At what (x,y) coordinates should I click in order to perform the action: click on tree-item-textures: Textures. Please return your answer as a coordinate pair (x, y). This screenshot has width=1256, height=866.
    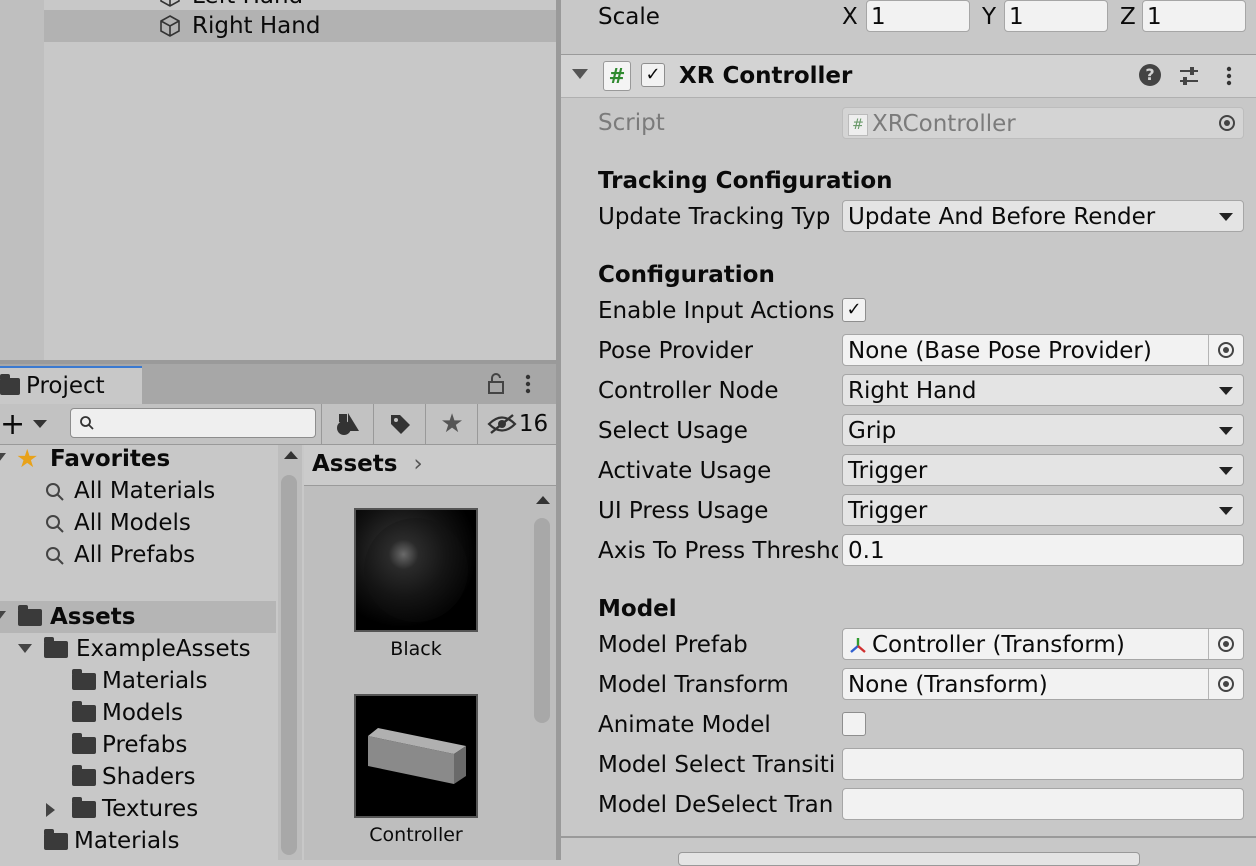
    Looking at the image, I should click on (122, 809).